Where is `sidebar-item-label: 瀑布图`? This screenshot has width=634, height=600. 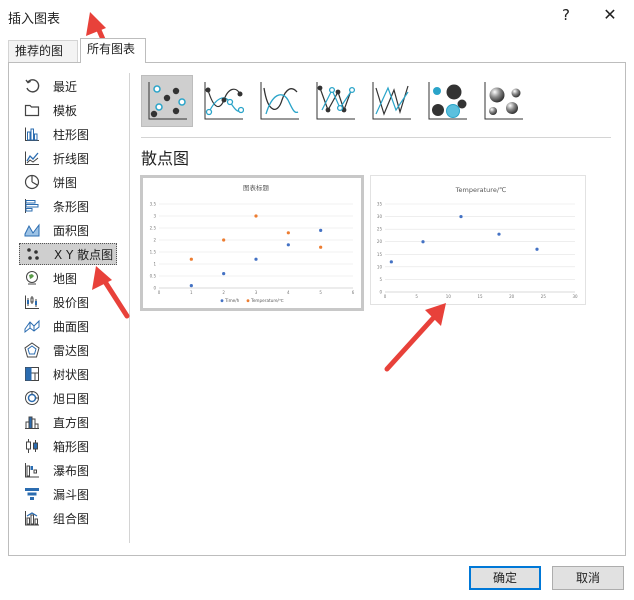
sidebar-item-label: 瀑布图 is located at coordinates (71, 470).